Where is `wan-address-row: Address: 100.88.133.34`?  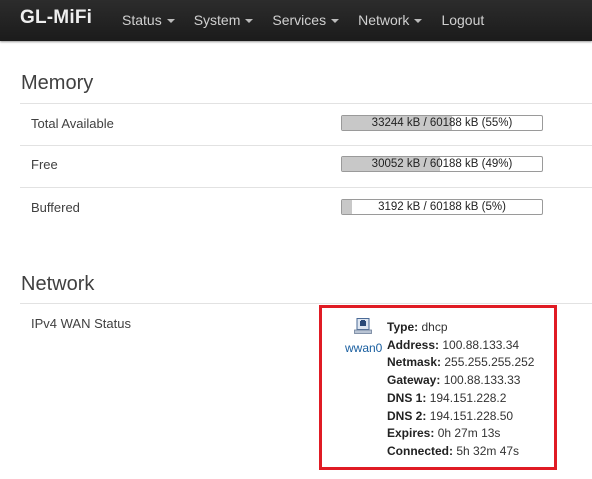 wan-address-row: Address: 100.88.133.34 is located at coordinates (460, 346).